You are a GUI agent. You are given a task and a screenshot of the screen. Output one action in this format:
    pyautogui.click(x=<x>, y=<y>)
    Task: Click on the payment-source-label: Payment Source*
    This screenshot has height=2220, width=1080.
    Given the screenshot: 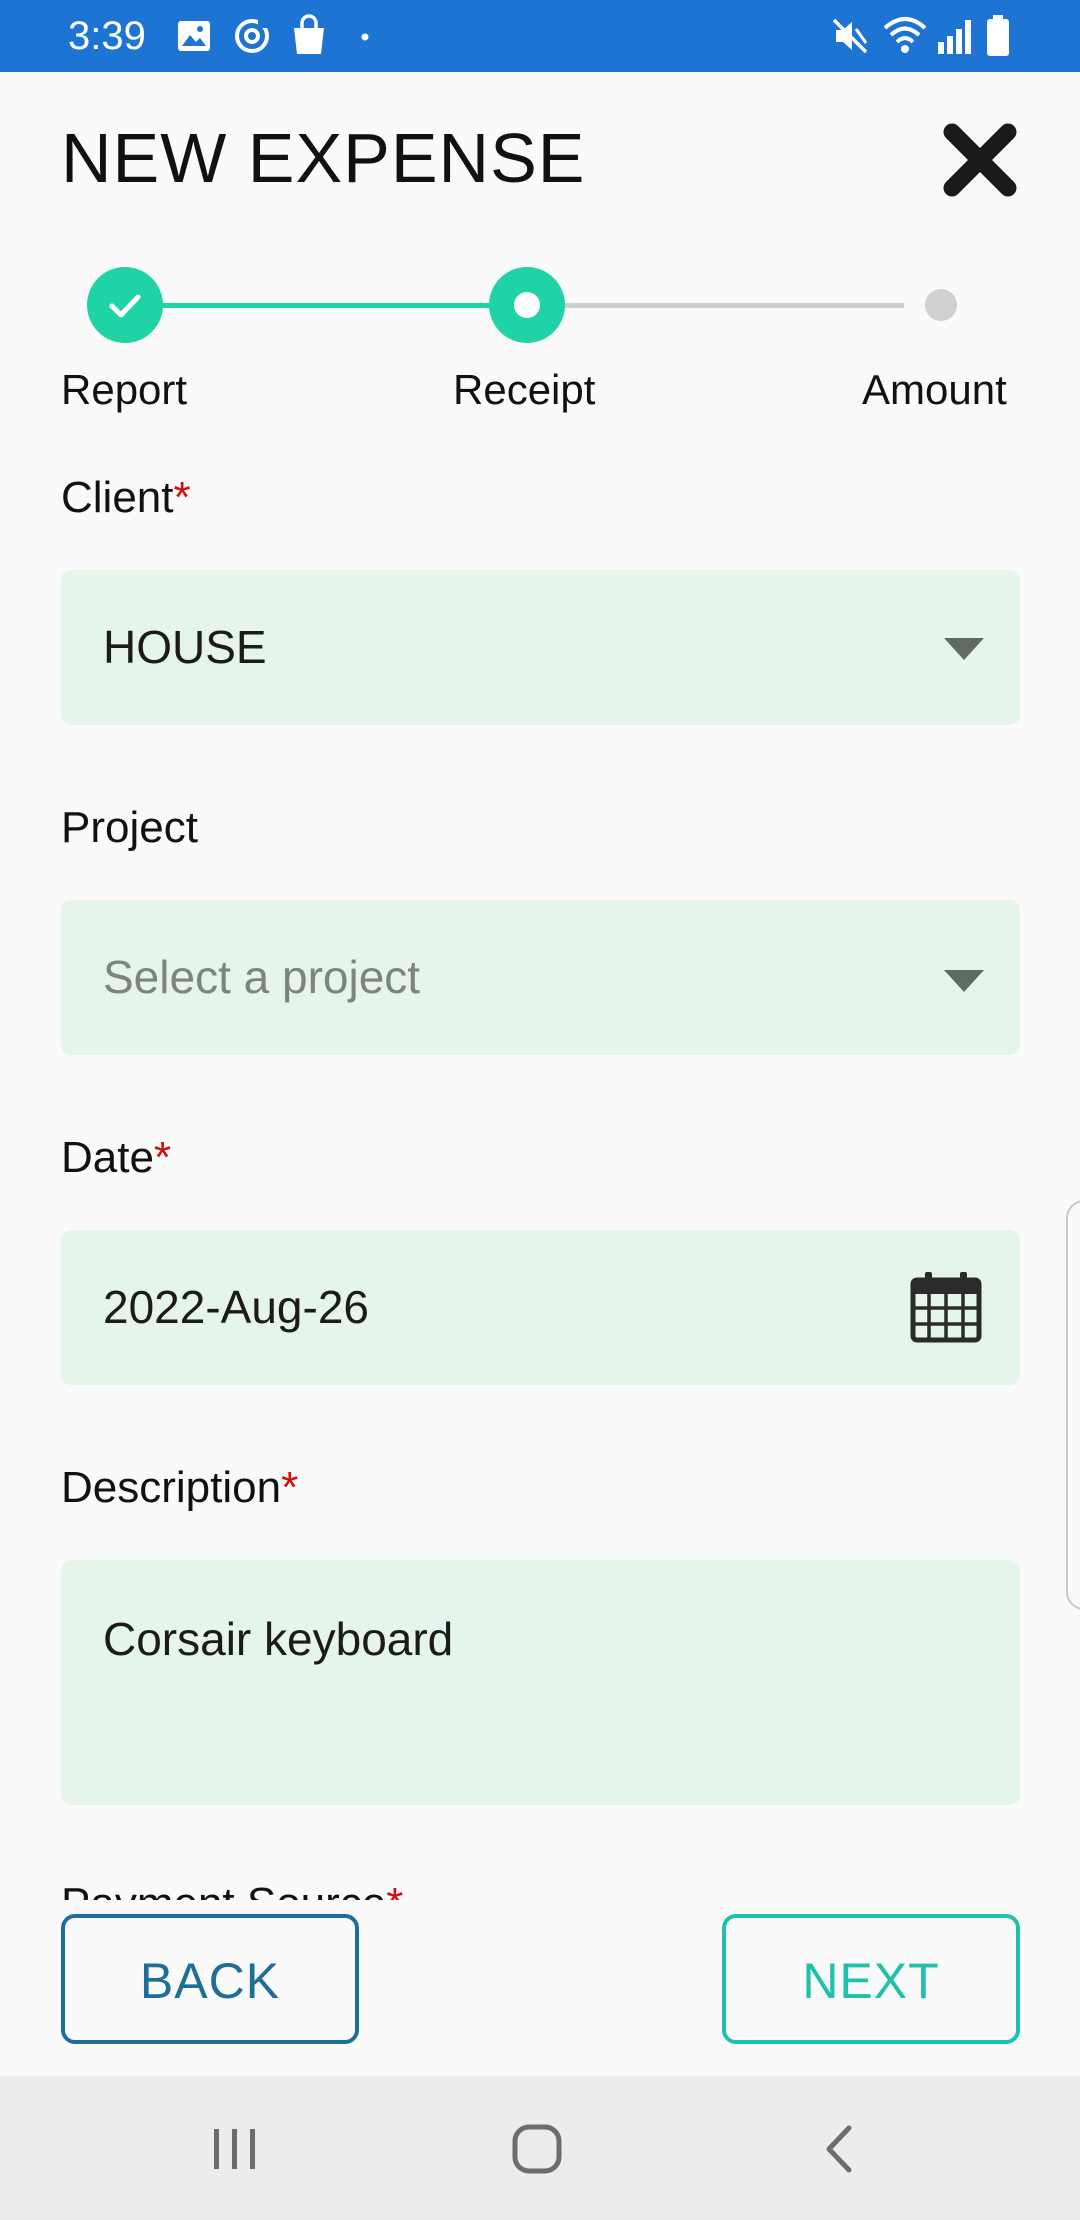 What is the action you would take?
    pyautogui.click(x=232, y=1889)
    